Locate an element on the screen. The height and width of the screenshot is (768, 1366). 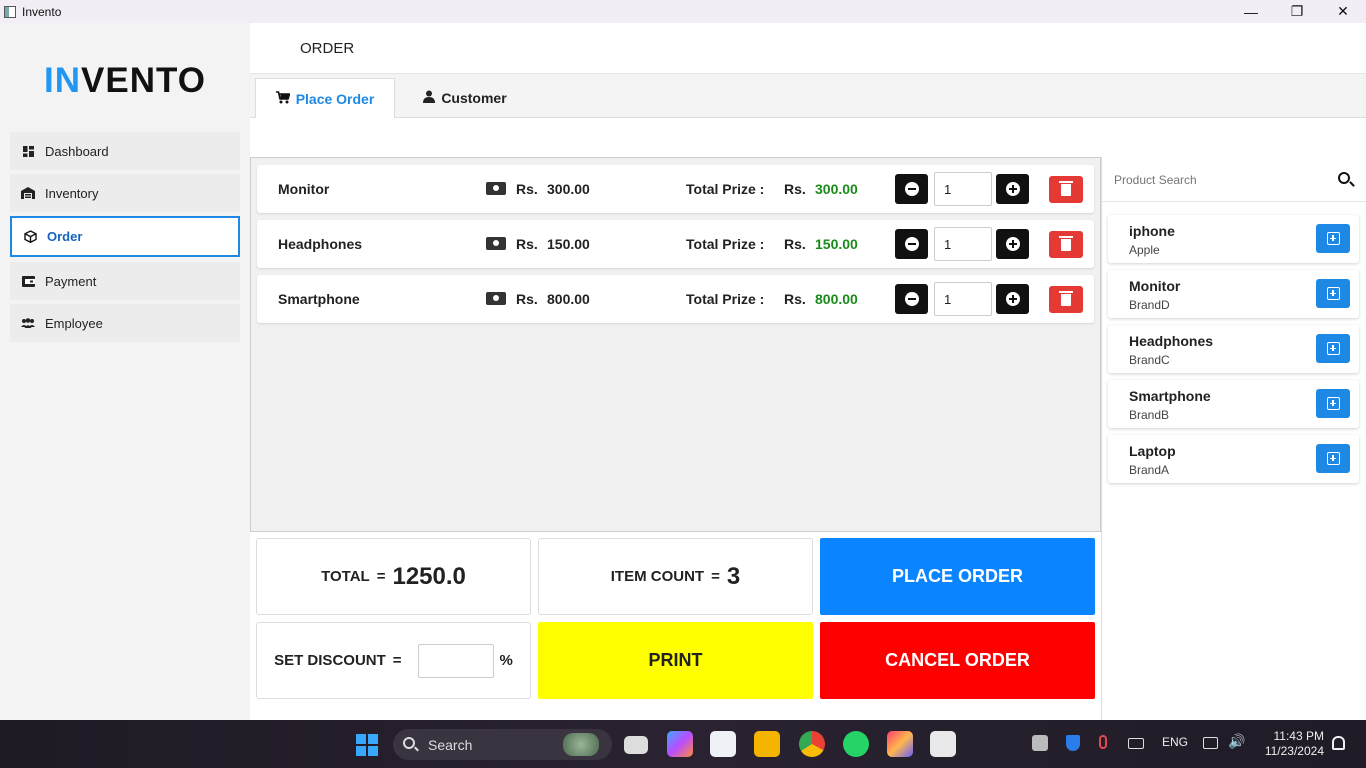
discount-input is located at coordinates (455, 660).